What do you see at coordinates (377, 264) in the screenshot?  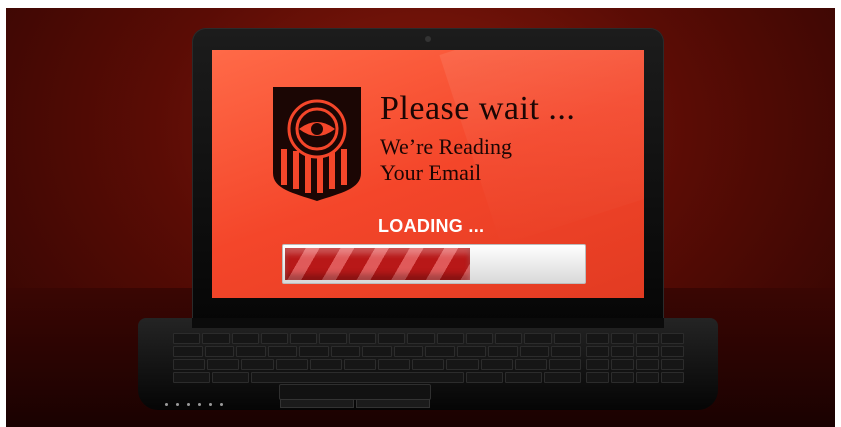 I see `progress-fill` at bounding box center [377, 264].